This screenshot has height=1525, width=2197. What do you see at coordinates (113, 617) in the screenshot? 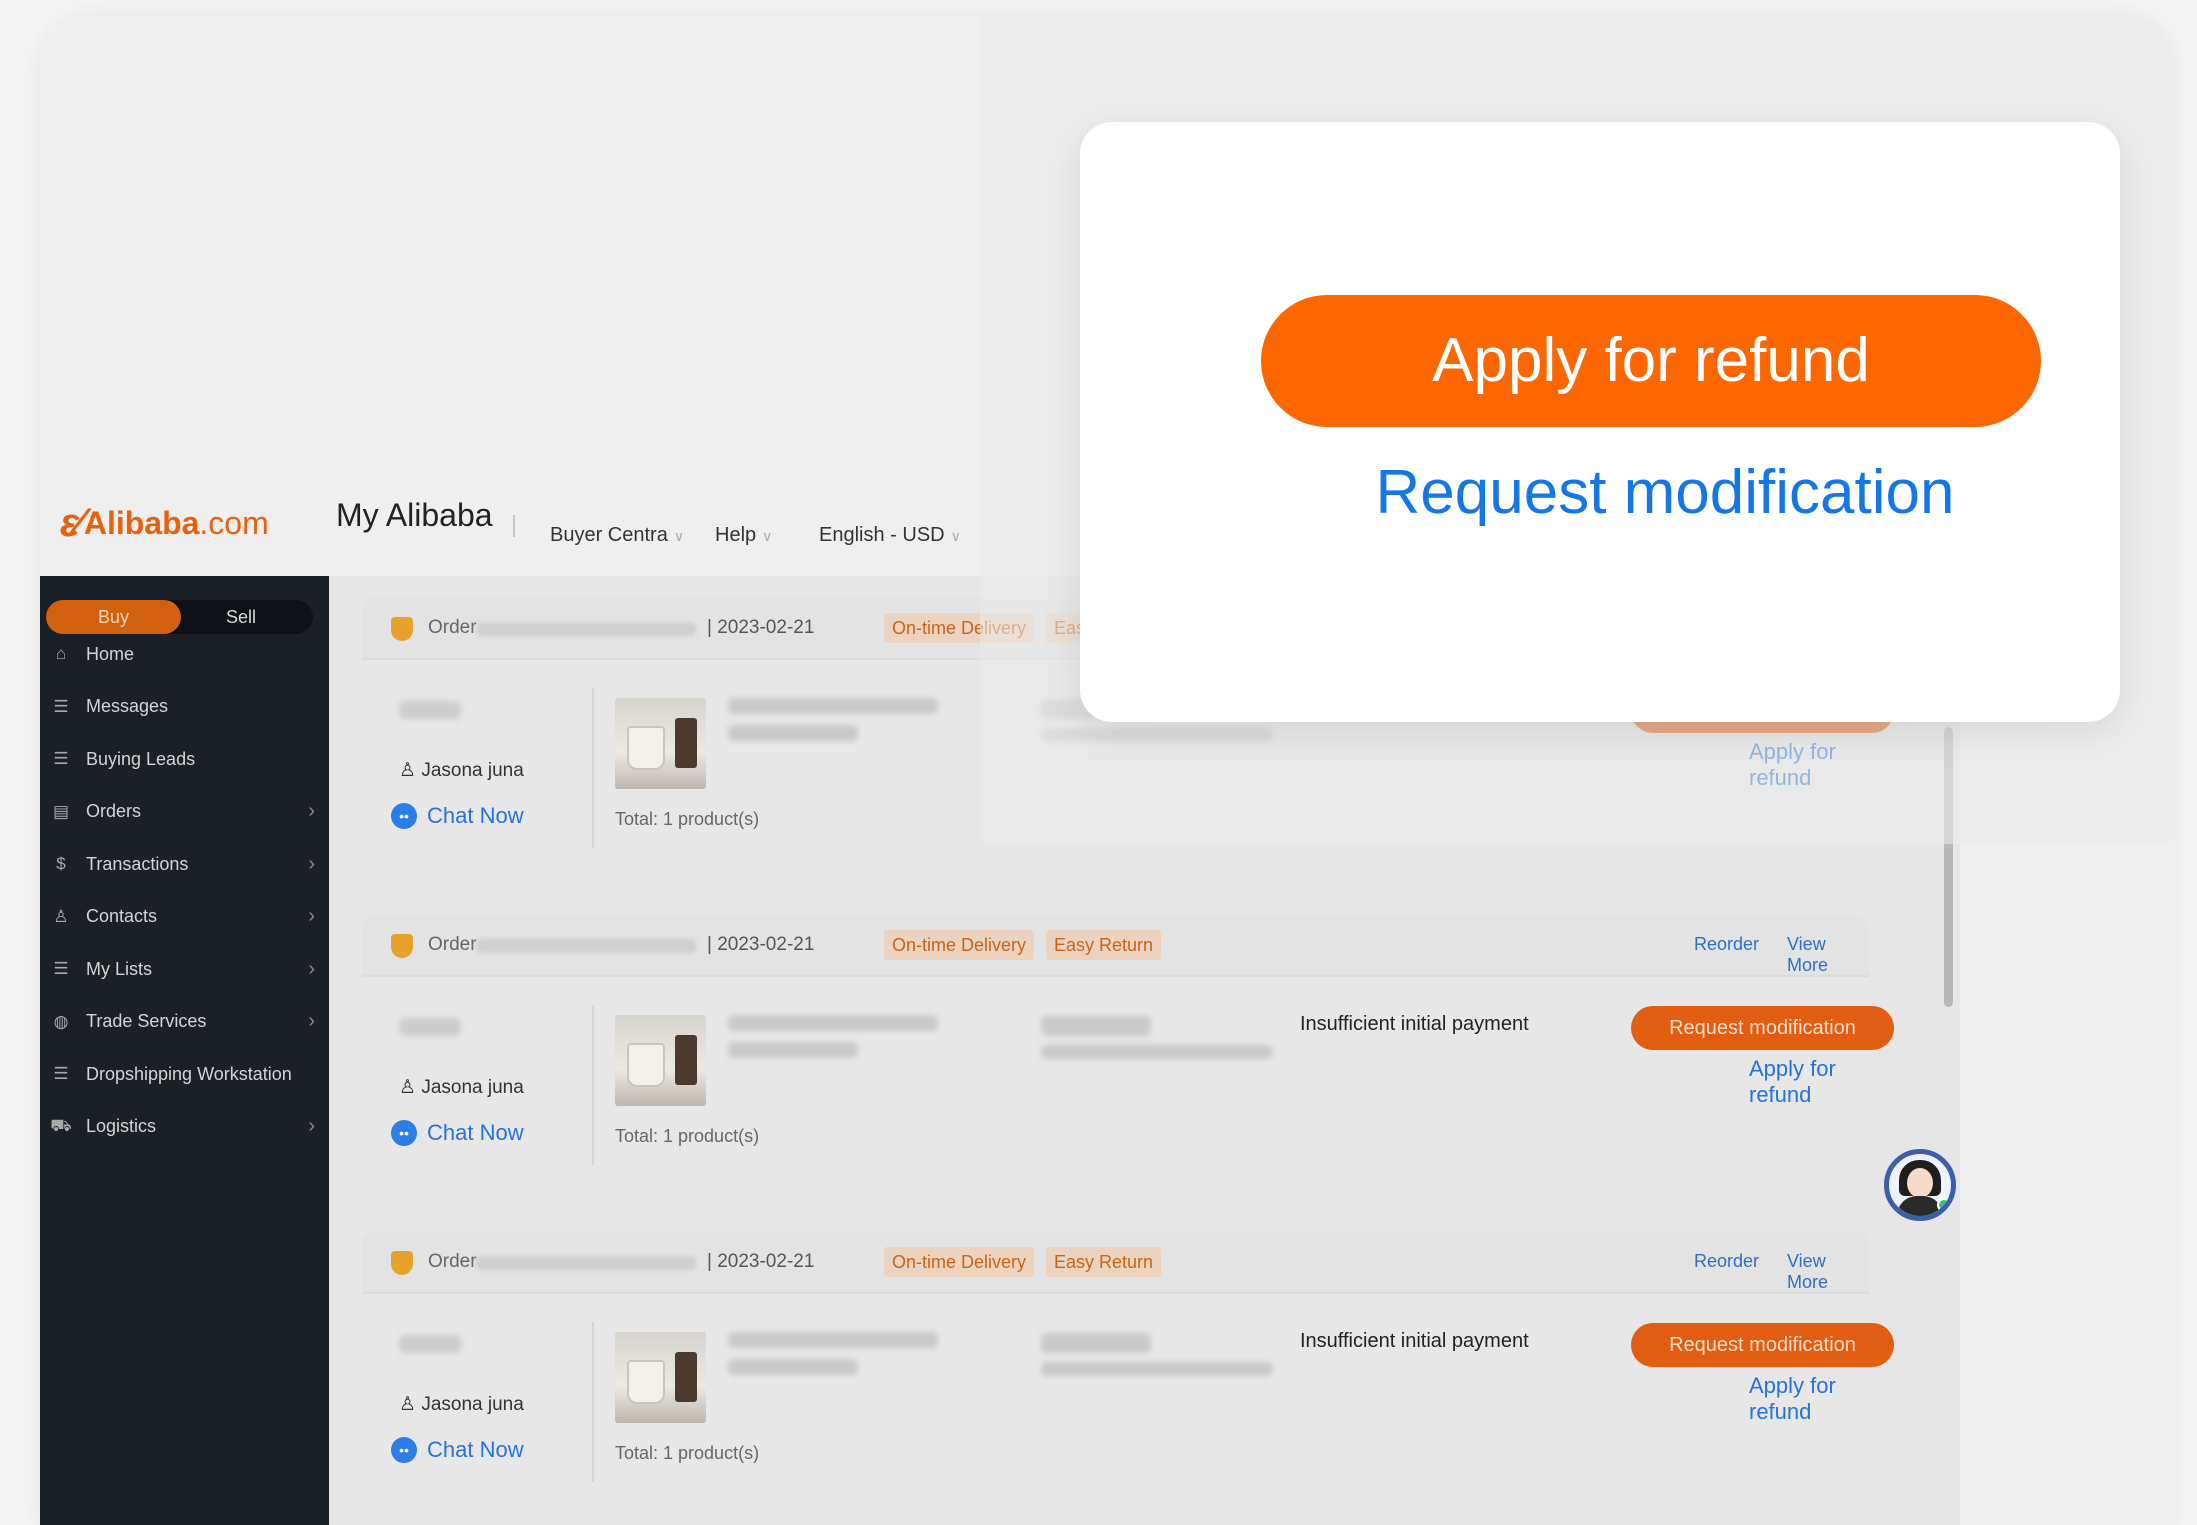
I see `buy-toggle: Buy` at bounding box center [113, 617].